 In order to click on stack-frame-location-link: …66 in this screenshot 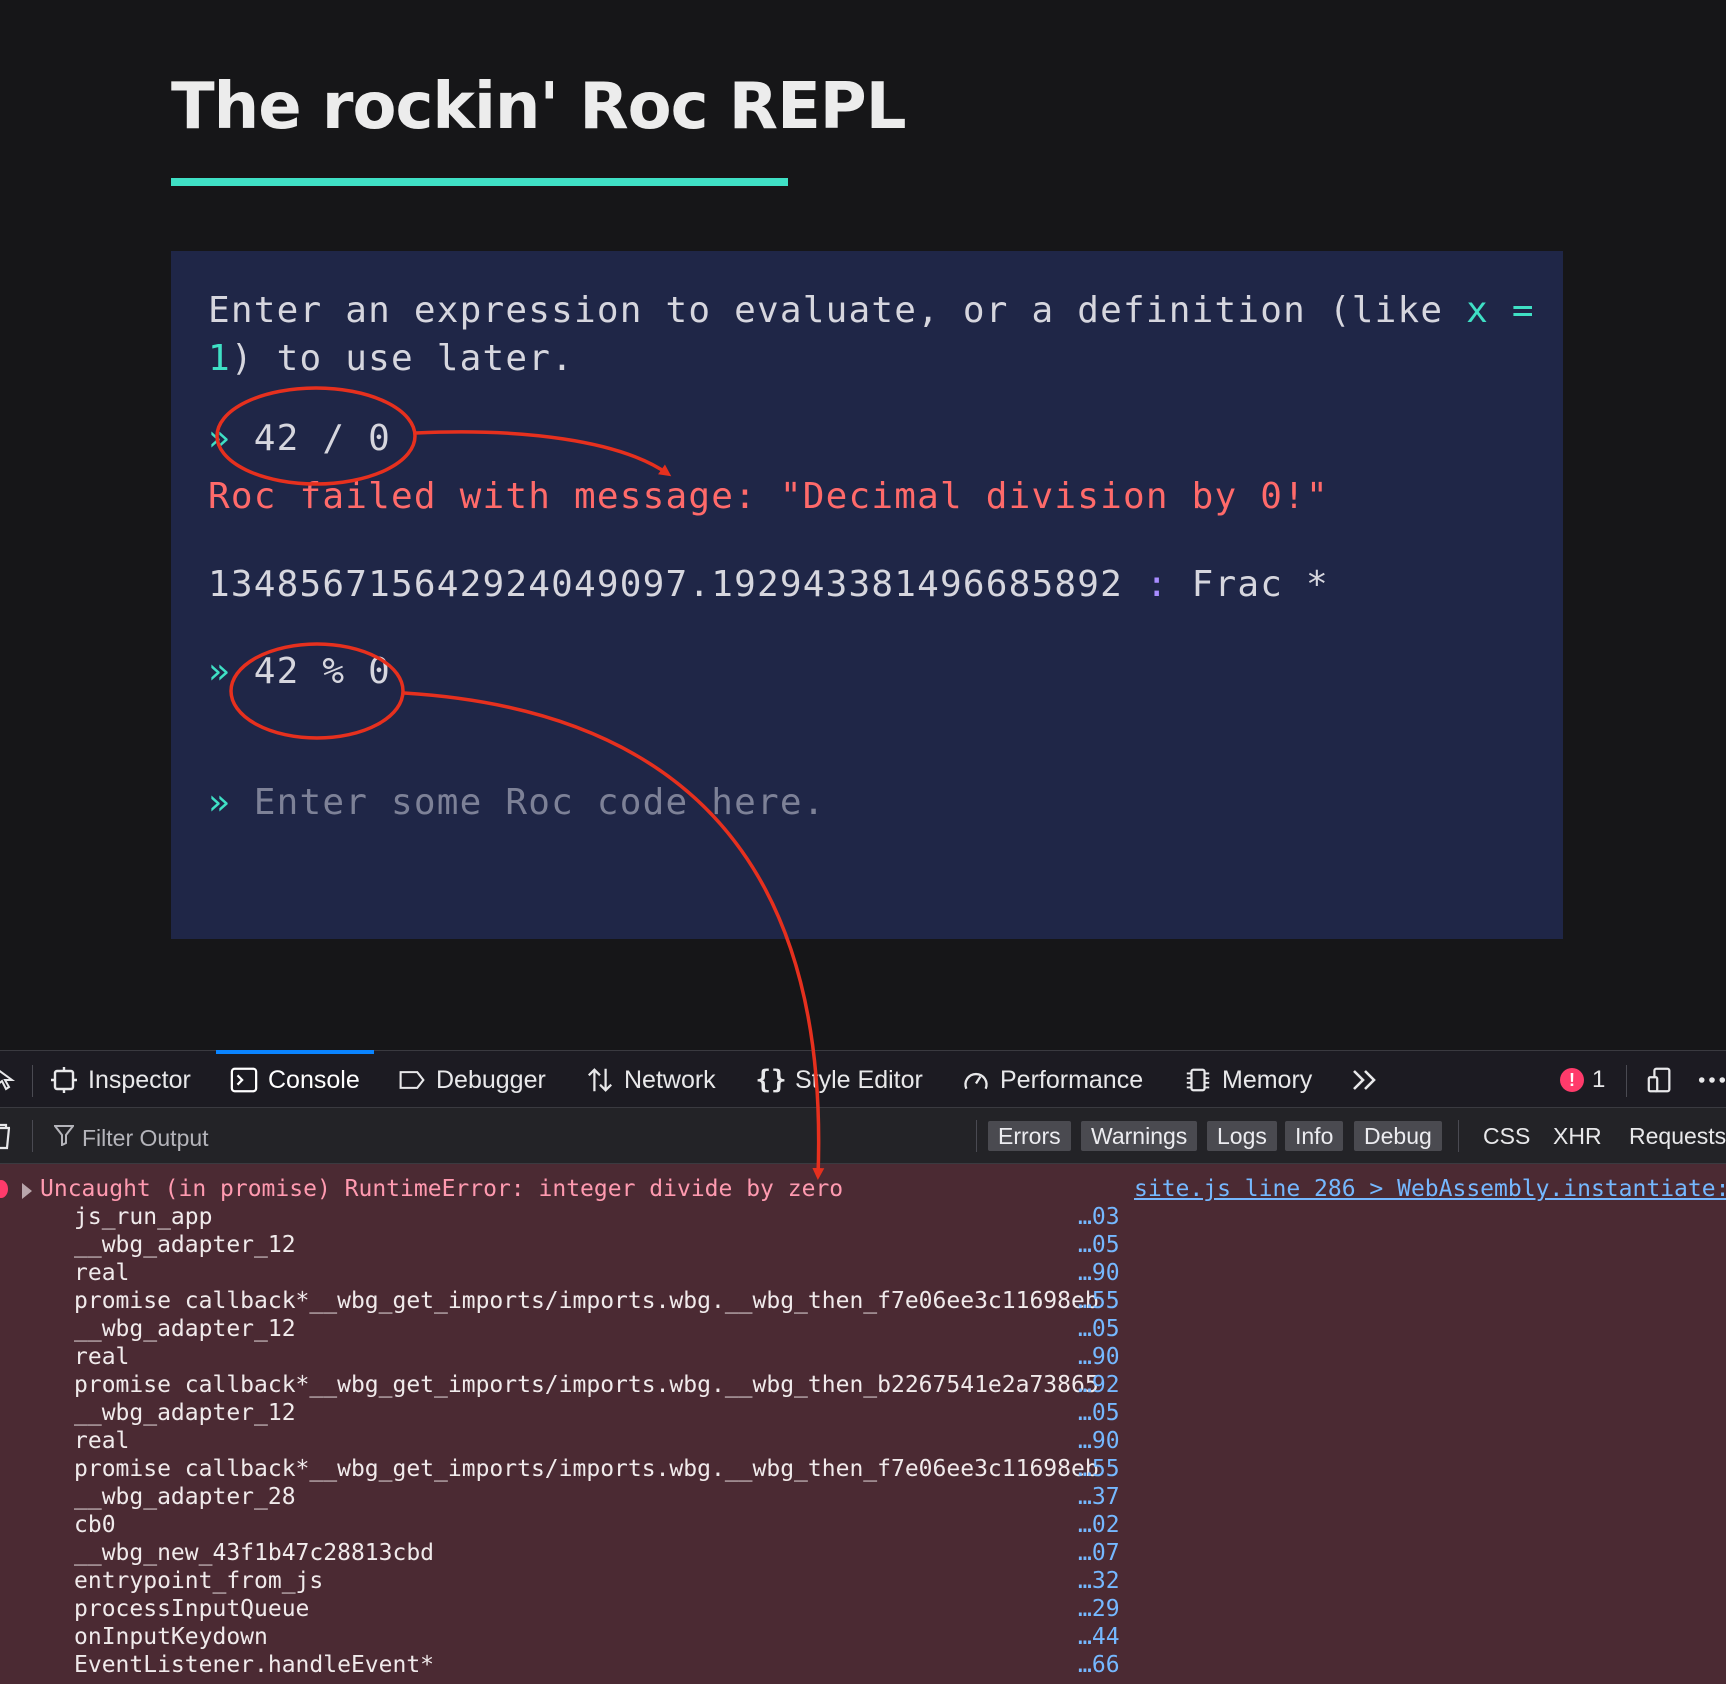, I will do `click(1099, 1665)`.